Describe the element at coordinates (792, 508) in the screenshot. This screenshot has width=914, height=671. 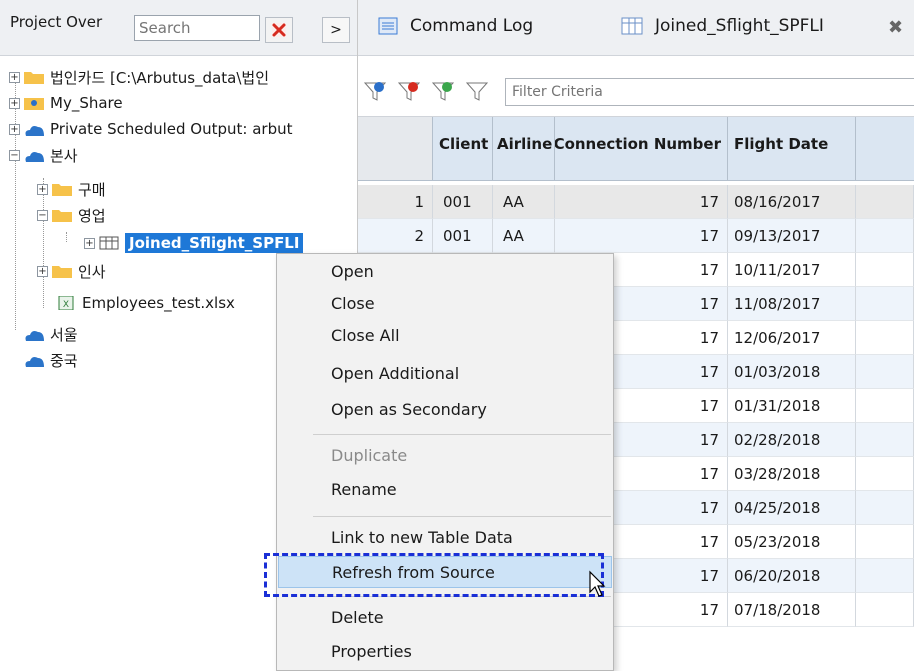
I see `cell-date: 04/25/2018` at that location.